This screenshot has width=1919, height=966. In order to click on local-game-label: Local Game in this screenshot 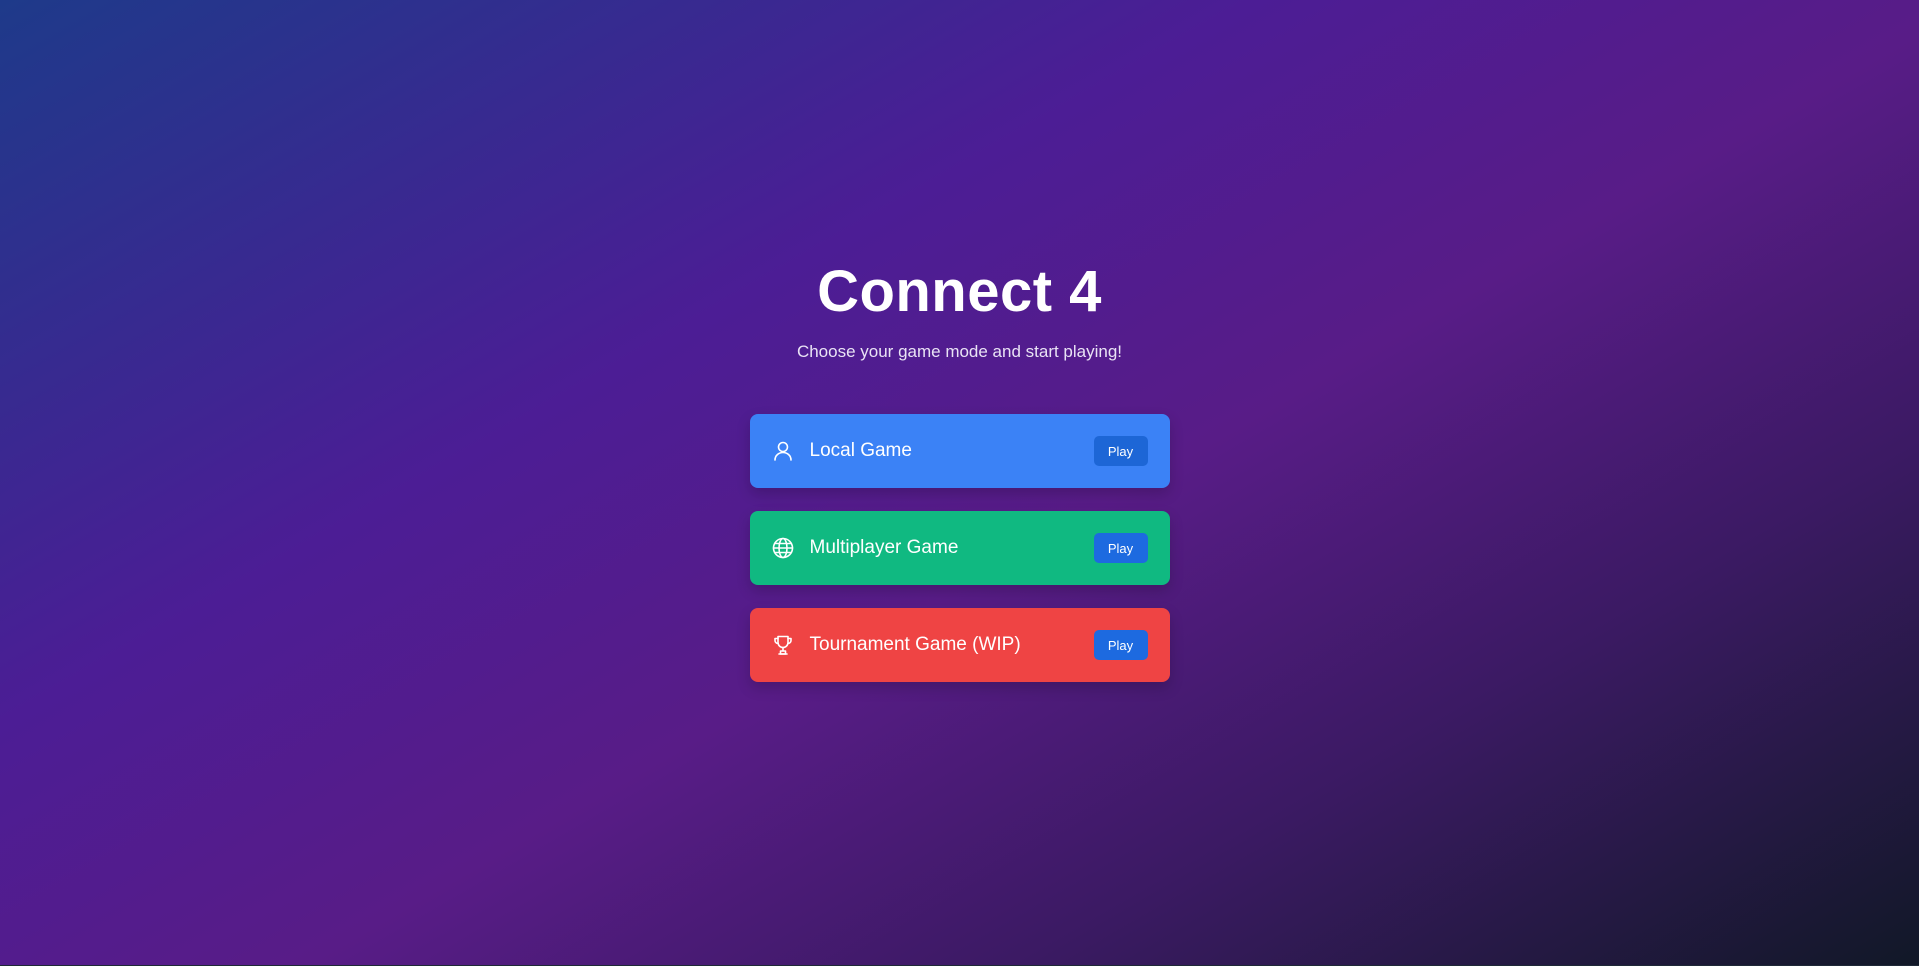, I will do `click(860, 450)`.